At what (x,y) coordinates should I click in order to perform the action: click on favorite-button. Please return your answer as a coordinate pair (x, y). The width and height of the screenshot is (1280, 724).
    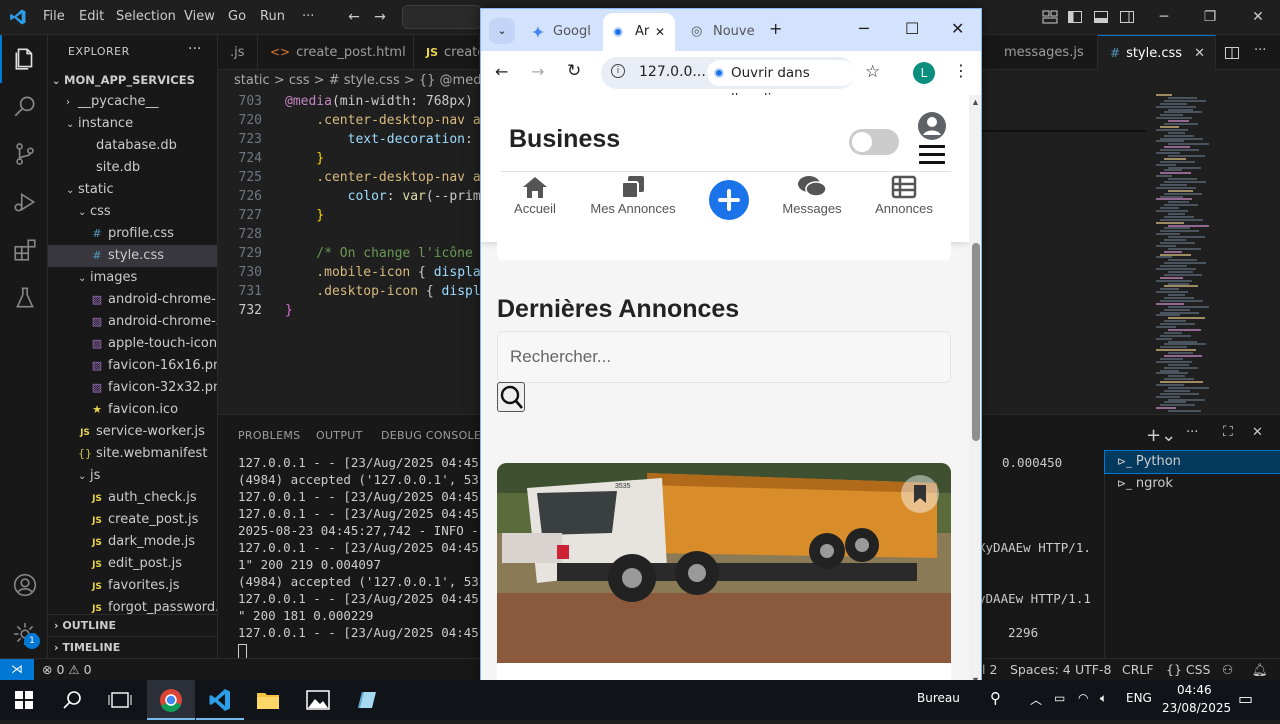
    Looking at the image, I should click on (920, 494).